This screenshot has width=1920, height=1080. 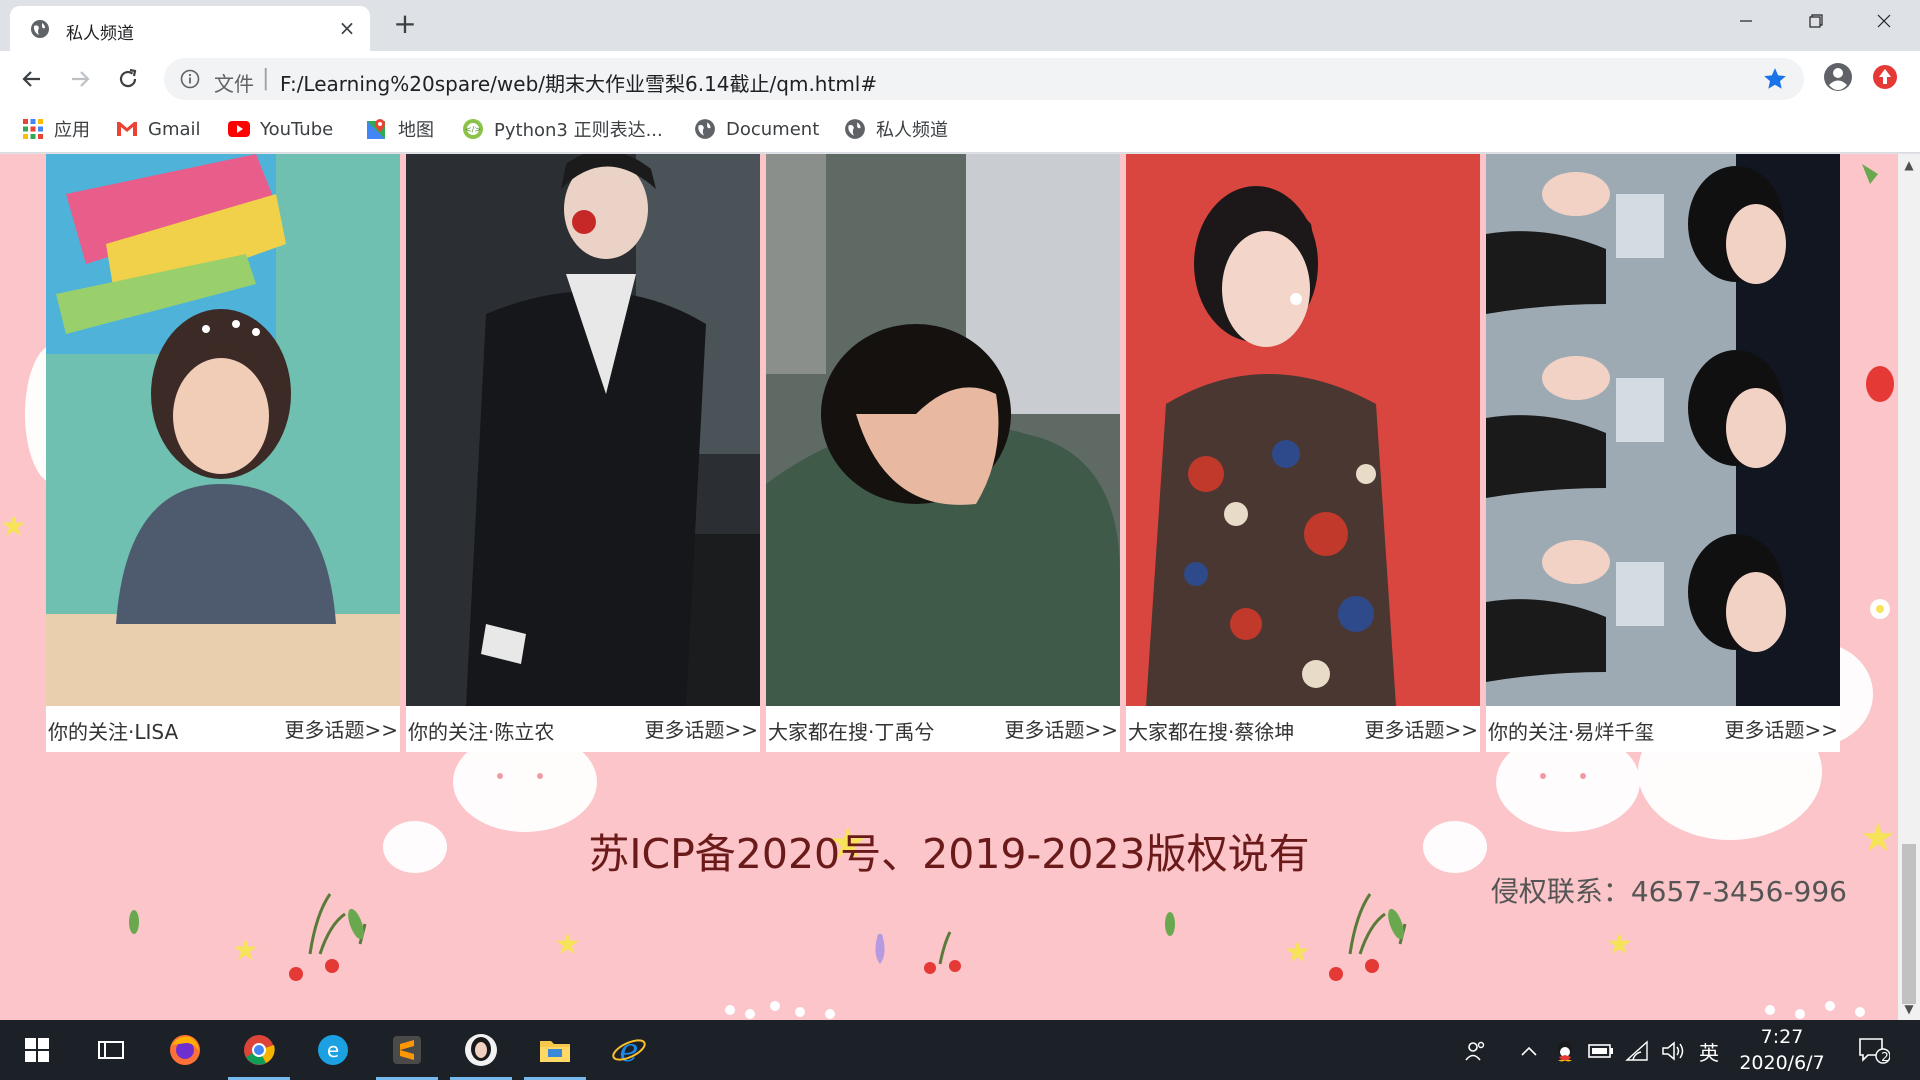 I want to click on task-view-button, so click(x=111, y=1050).